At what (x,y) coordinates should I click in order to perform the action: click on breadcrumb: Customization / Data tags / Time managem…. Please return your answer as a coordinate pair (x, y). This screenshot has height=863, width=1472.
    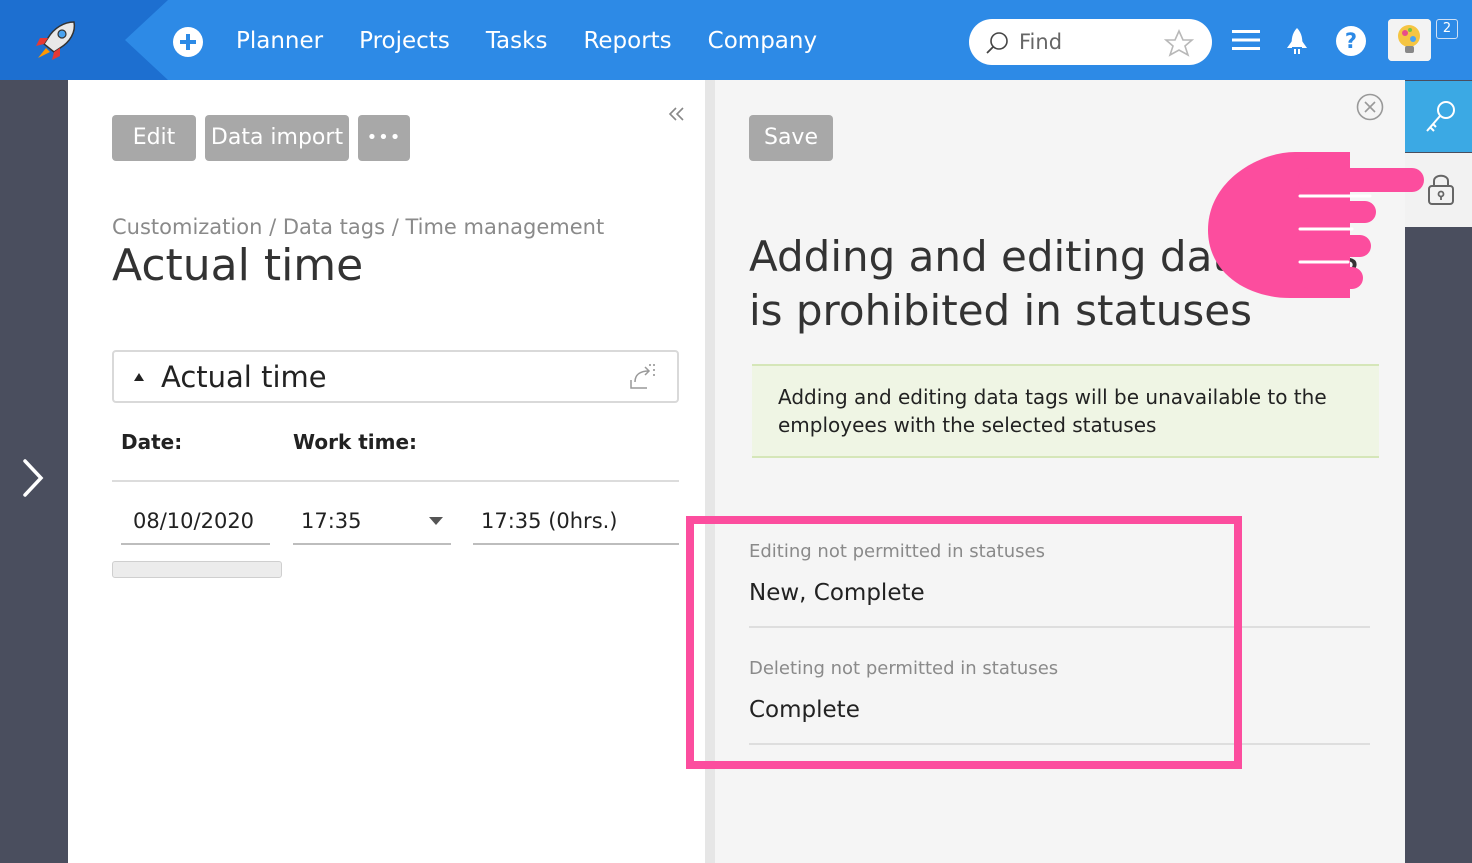
    Looking at the image, I should click on (358, 227).